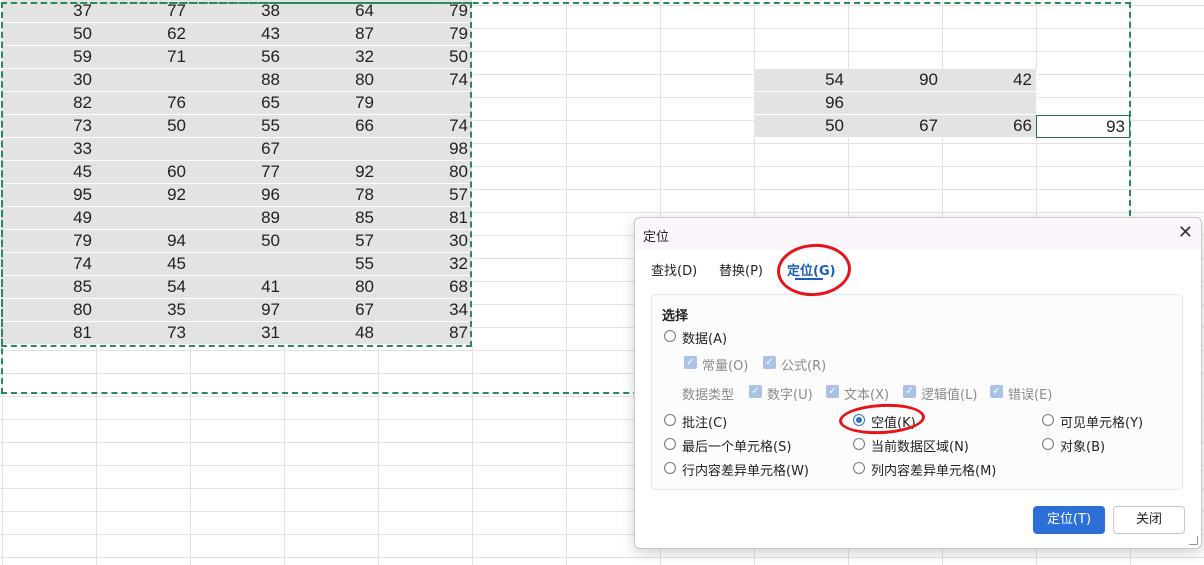  I want to click on close-icon: ✕, so click(1185, 233).